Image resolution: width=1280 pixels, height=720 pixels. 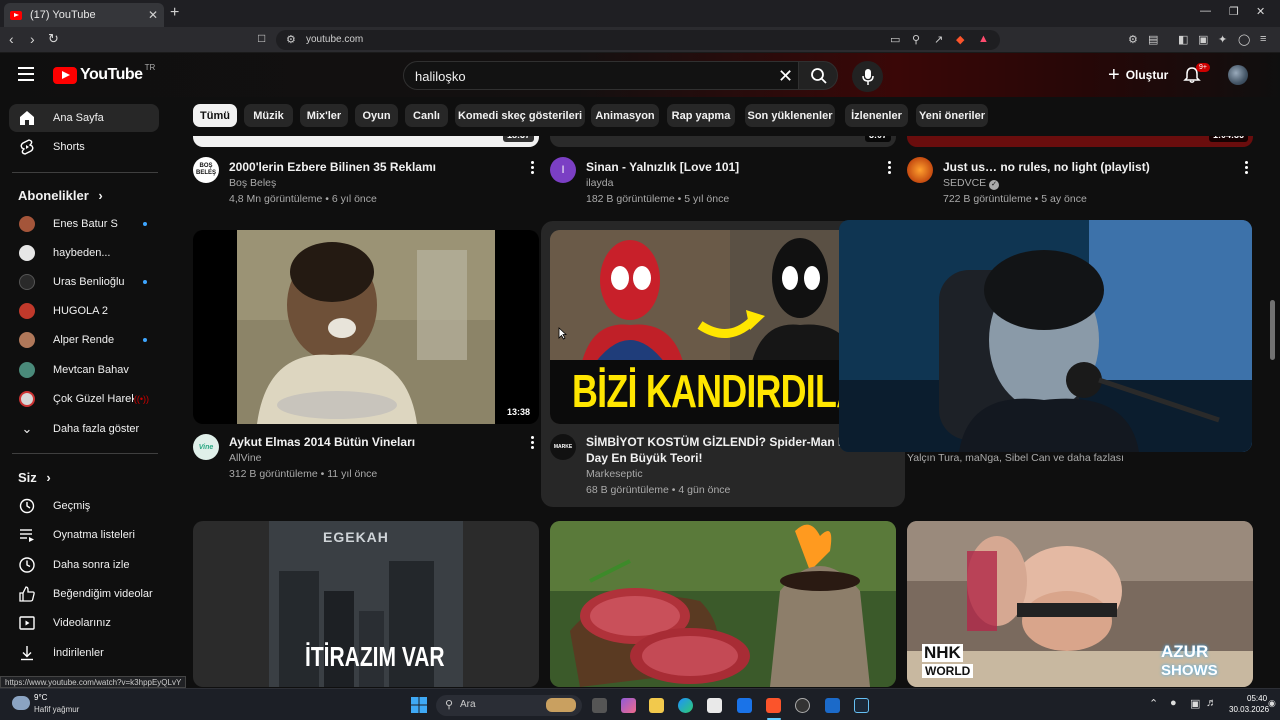 I want to click on sidebar-toggle-icon: ◧, so click(x=1183, y=39).